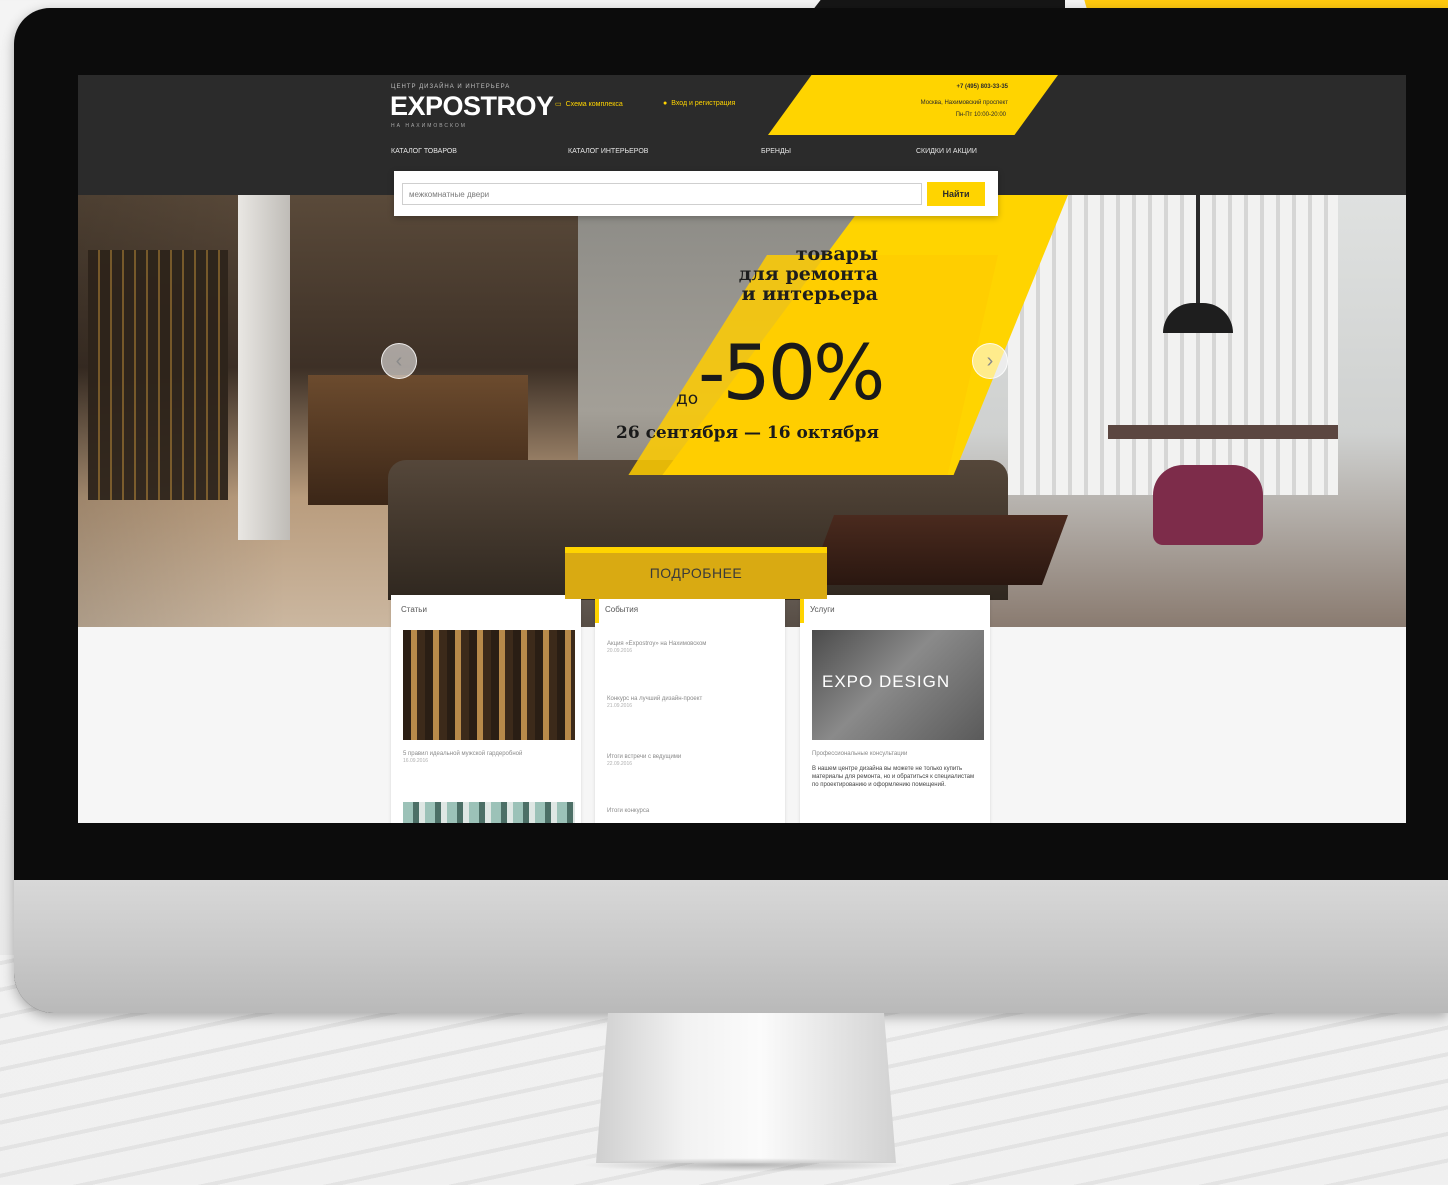  I want to click on promo-prefix: до, so click(687, 399).